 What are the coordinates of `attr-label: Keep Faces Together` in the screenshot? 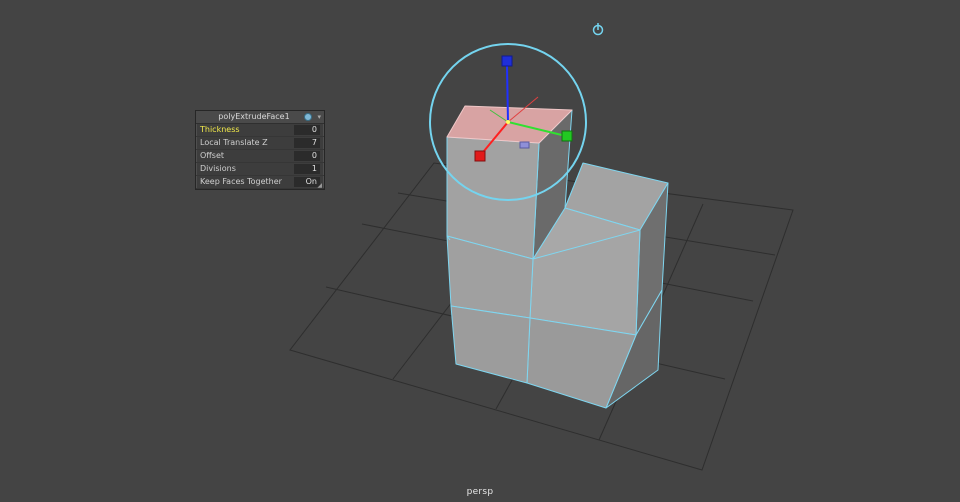 It's located at (241, 181).